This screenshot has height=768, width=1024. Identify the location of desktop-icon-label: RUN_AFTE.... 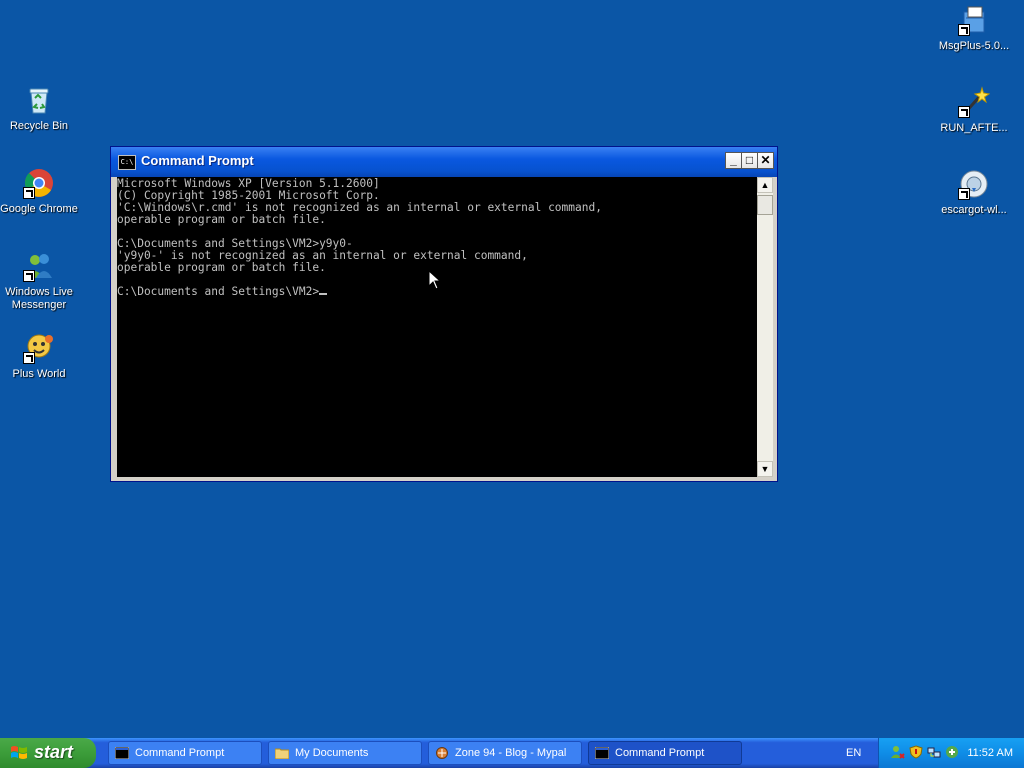
(974, 128).